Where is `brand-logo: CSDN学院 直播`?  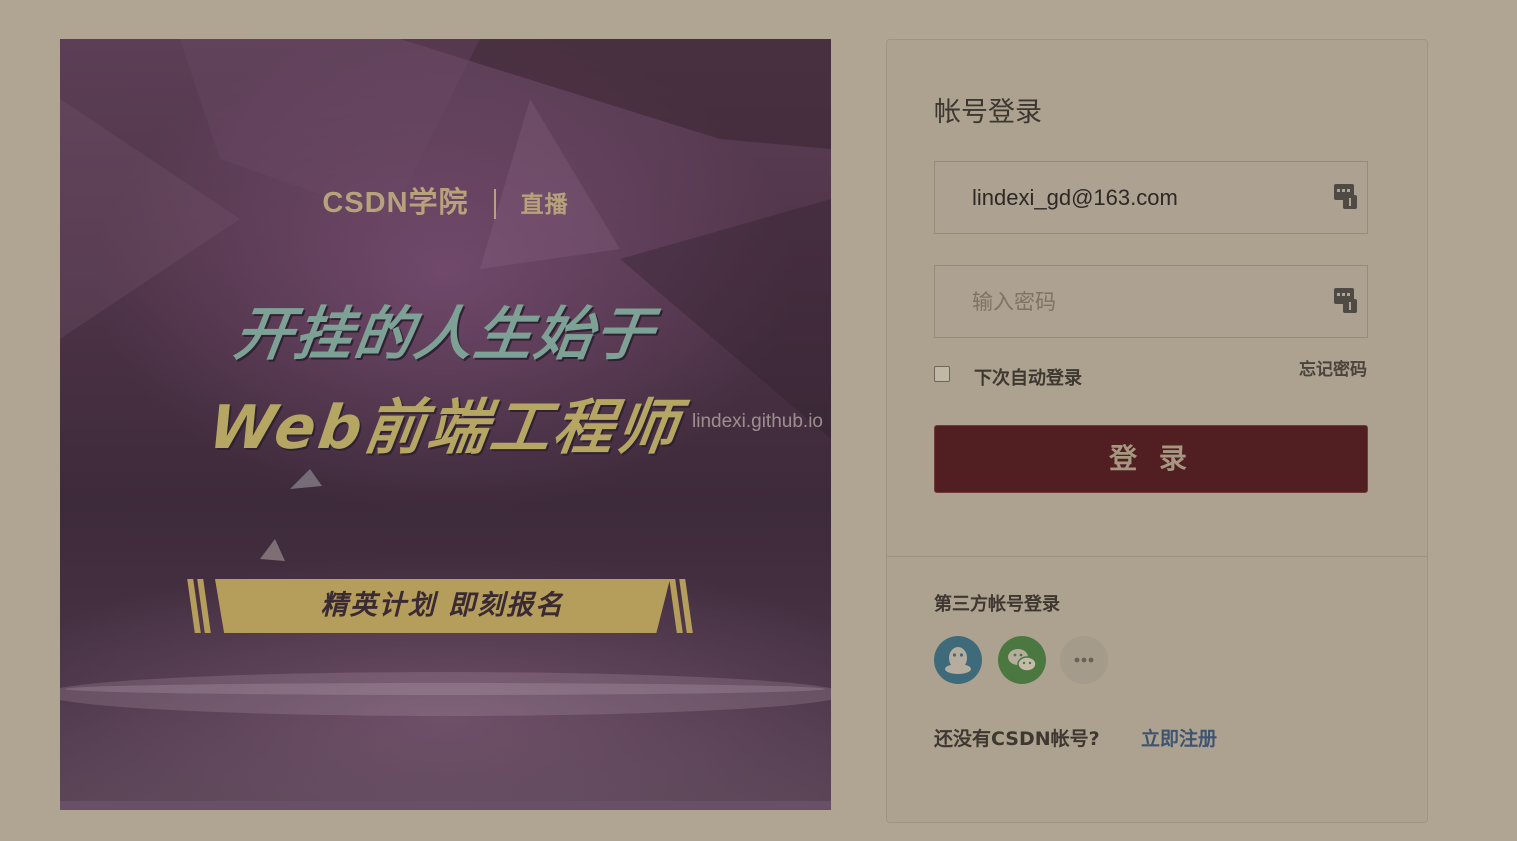 brand-logo: CSDN学院 直播 is located at coordinates (445, 200).